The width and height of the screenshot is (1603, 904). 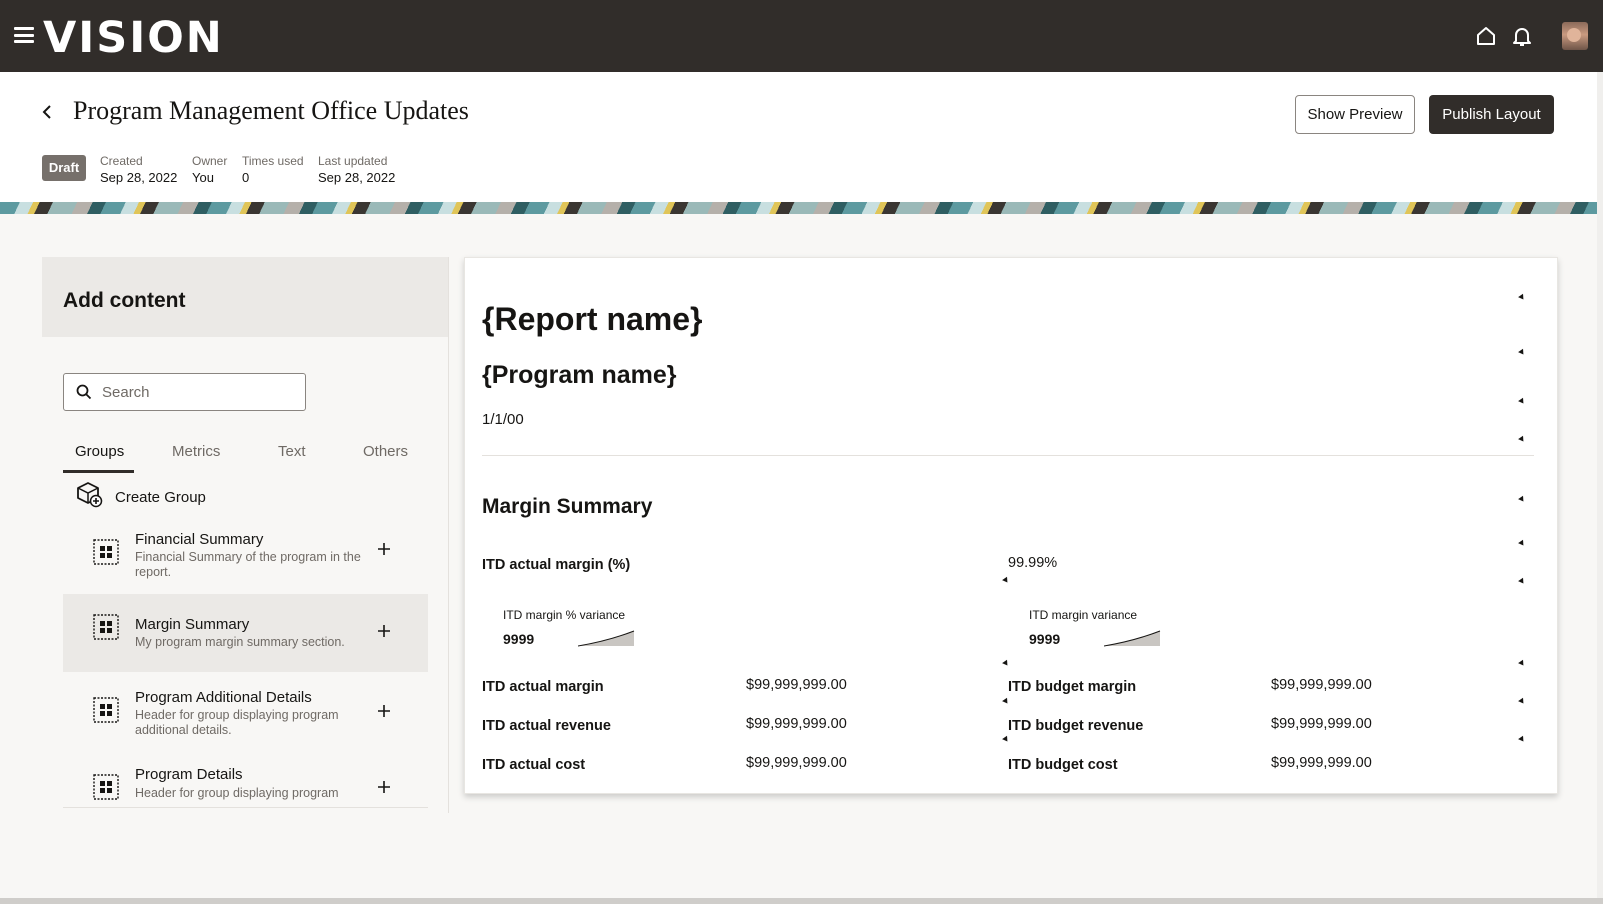 I want to click on meta-label: Times used, so click(x=273, y=161).